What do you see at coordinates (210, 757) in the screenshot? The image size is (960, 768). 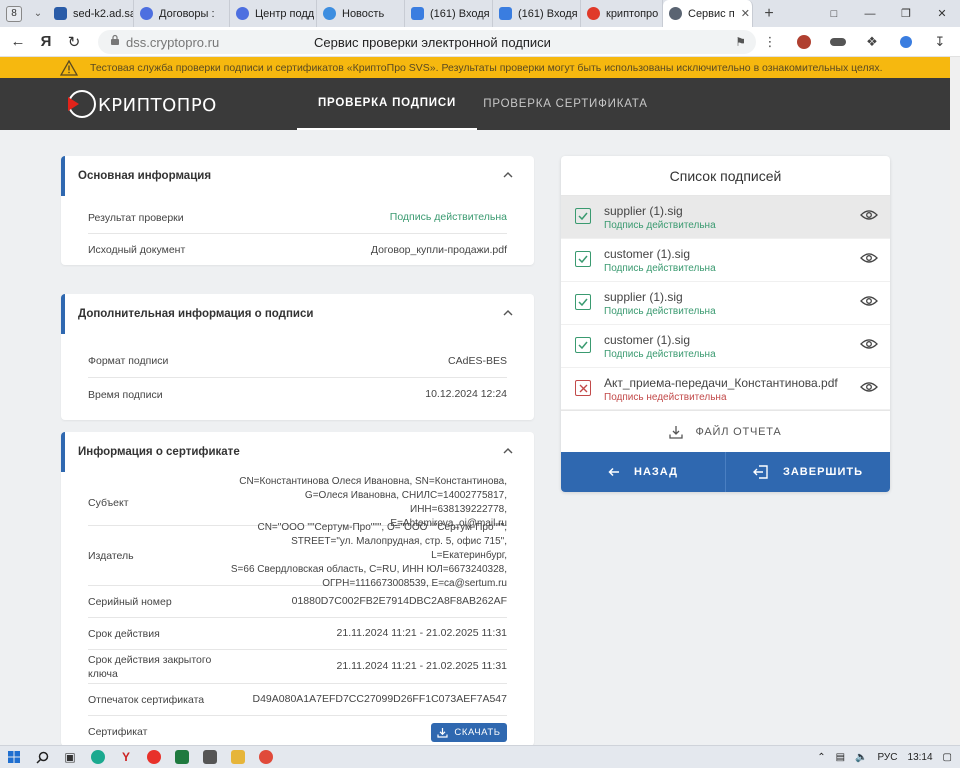 I see `app-icon` at bounding box center [210, 757].